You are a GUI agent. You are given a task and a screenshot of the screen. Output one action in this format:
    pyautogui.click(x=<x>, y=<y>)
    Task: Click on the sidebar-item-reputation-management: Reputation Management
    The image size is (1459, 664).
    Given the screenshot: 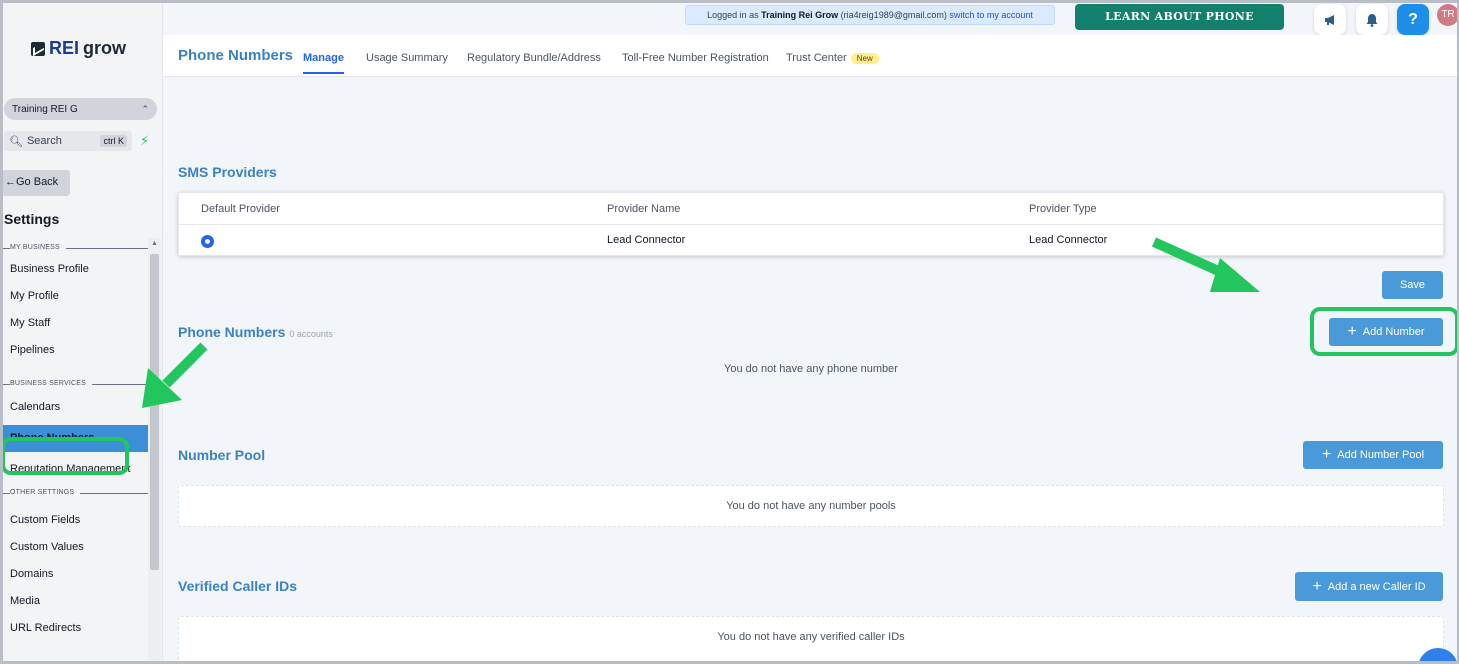 What is the action you would take?
    pyautogui.click(x=74, y=469)
    